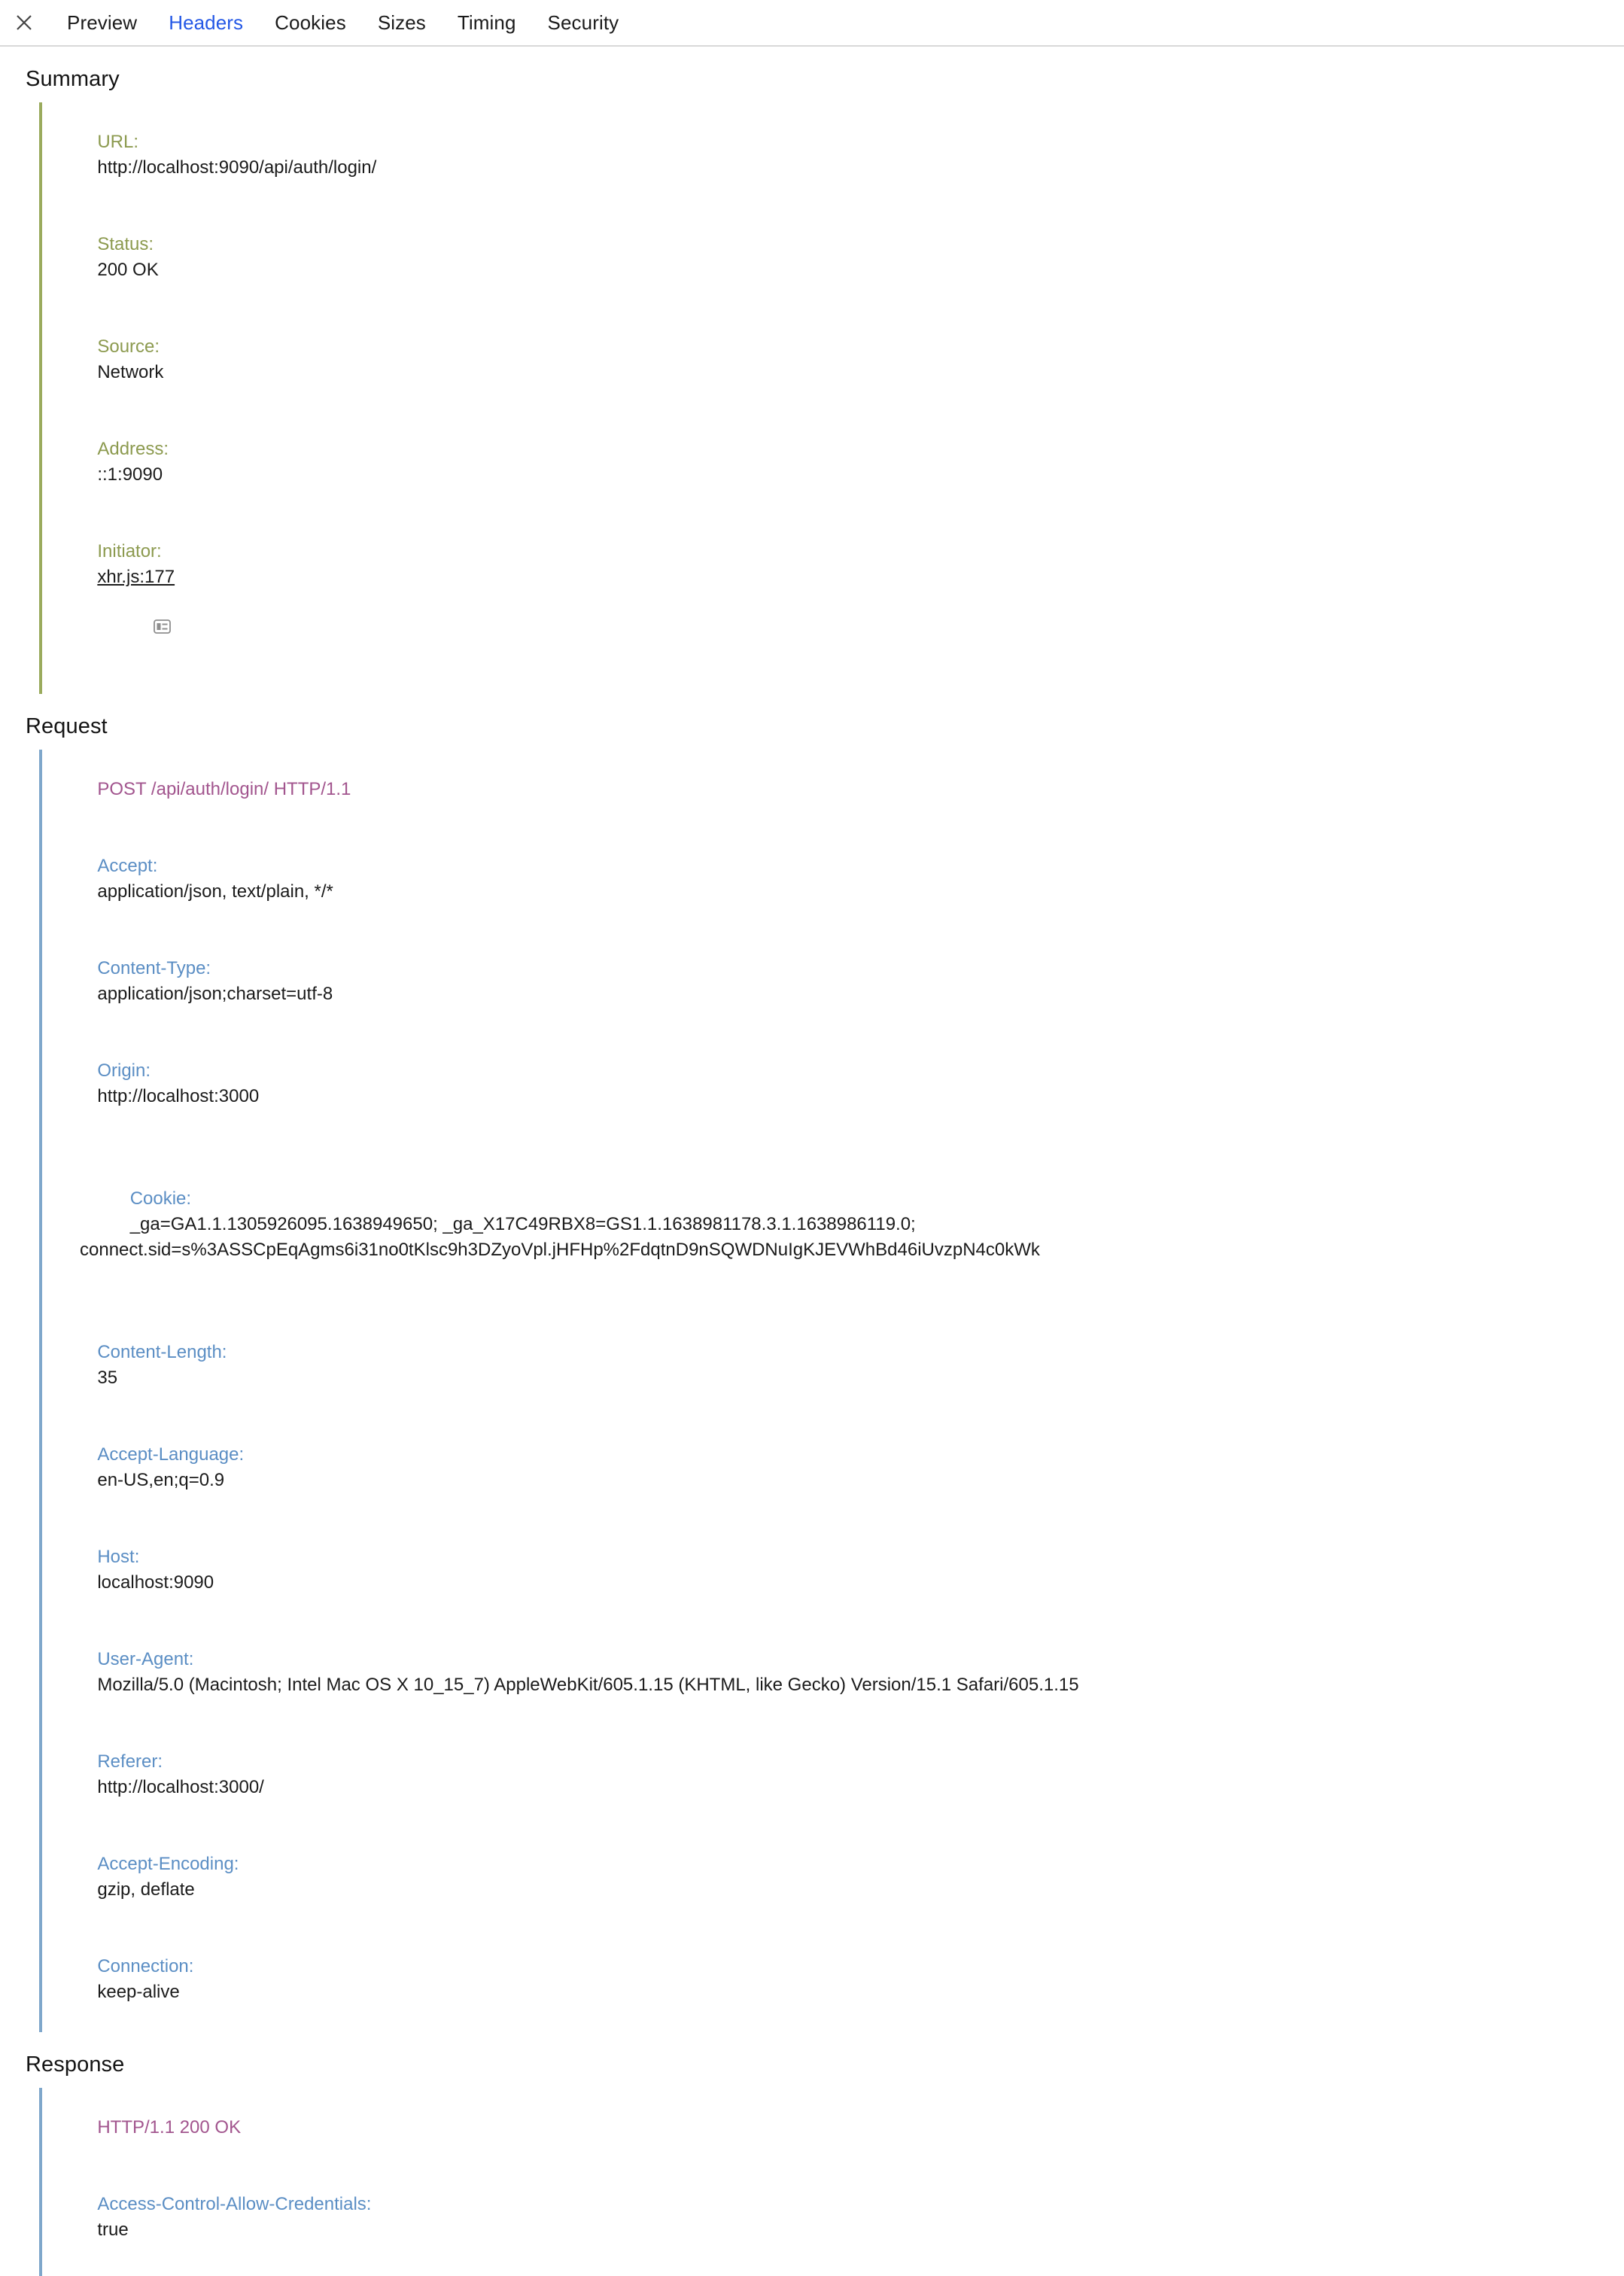 Image resolution: width=1624 pixels, height=2276 pixels. Describe the element at coordinates (133, 449) in the screenshot. I see `summary-key-address: Address:` at that location.